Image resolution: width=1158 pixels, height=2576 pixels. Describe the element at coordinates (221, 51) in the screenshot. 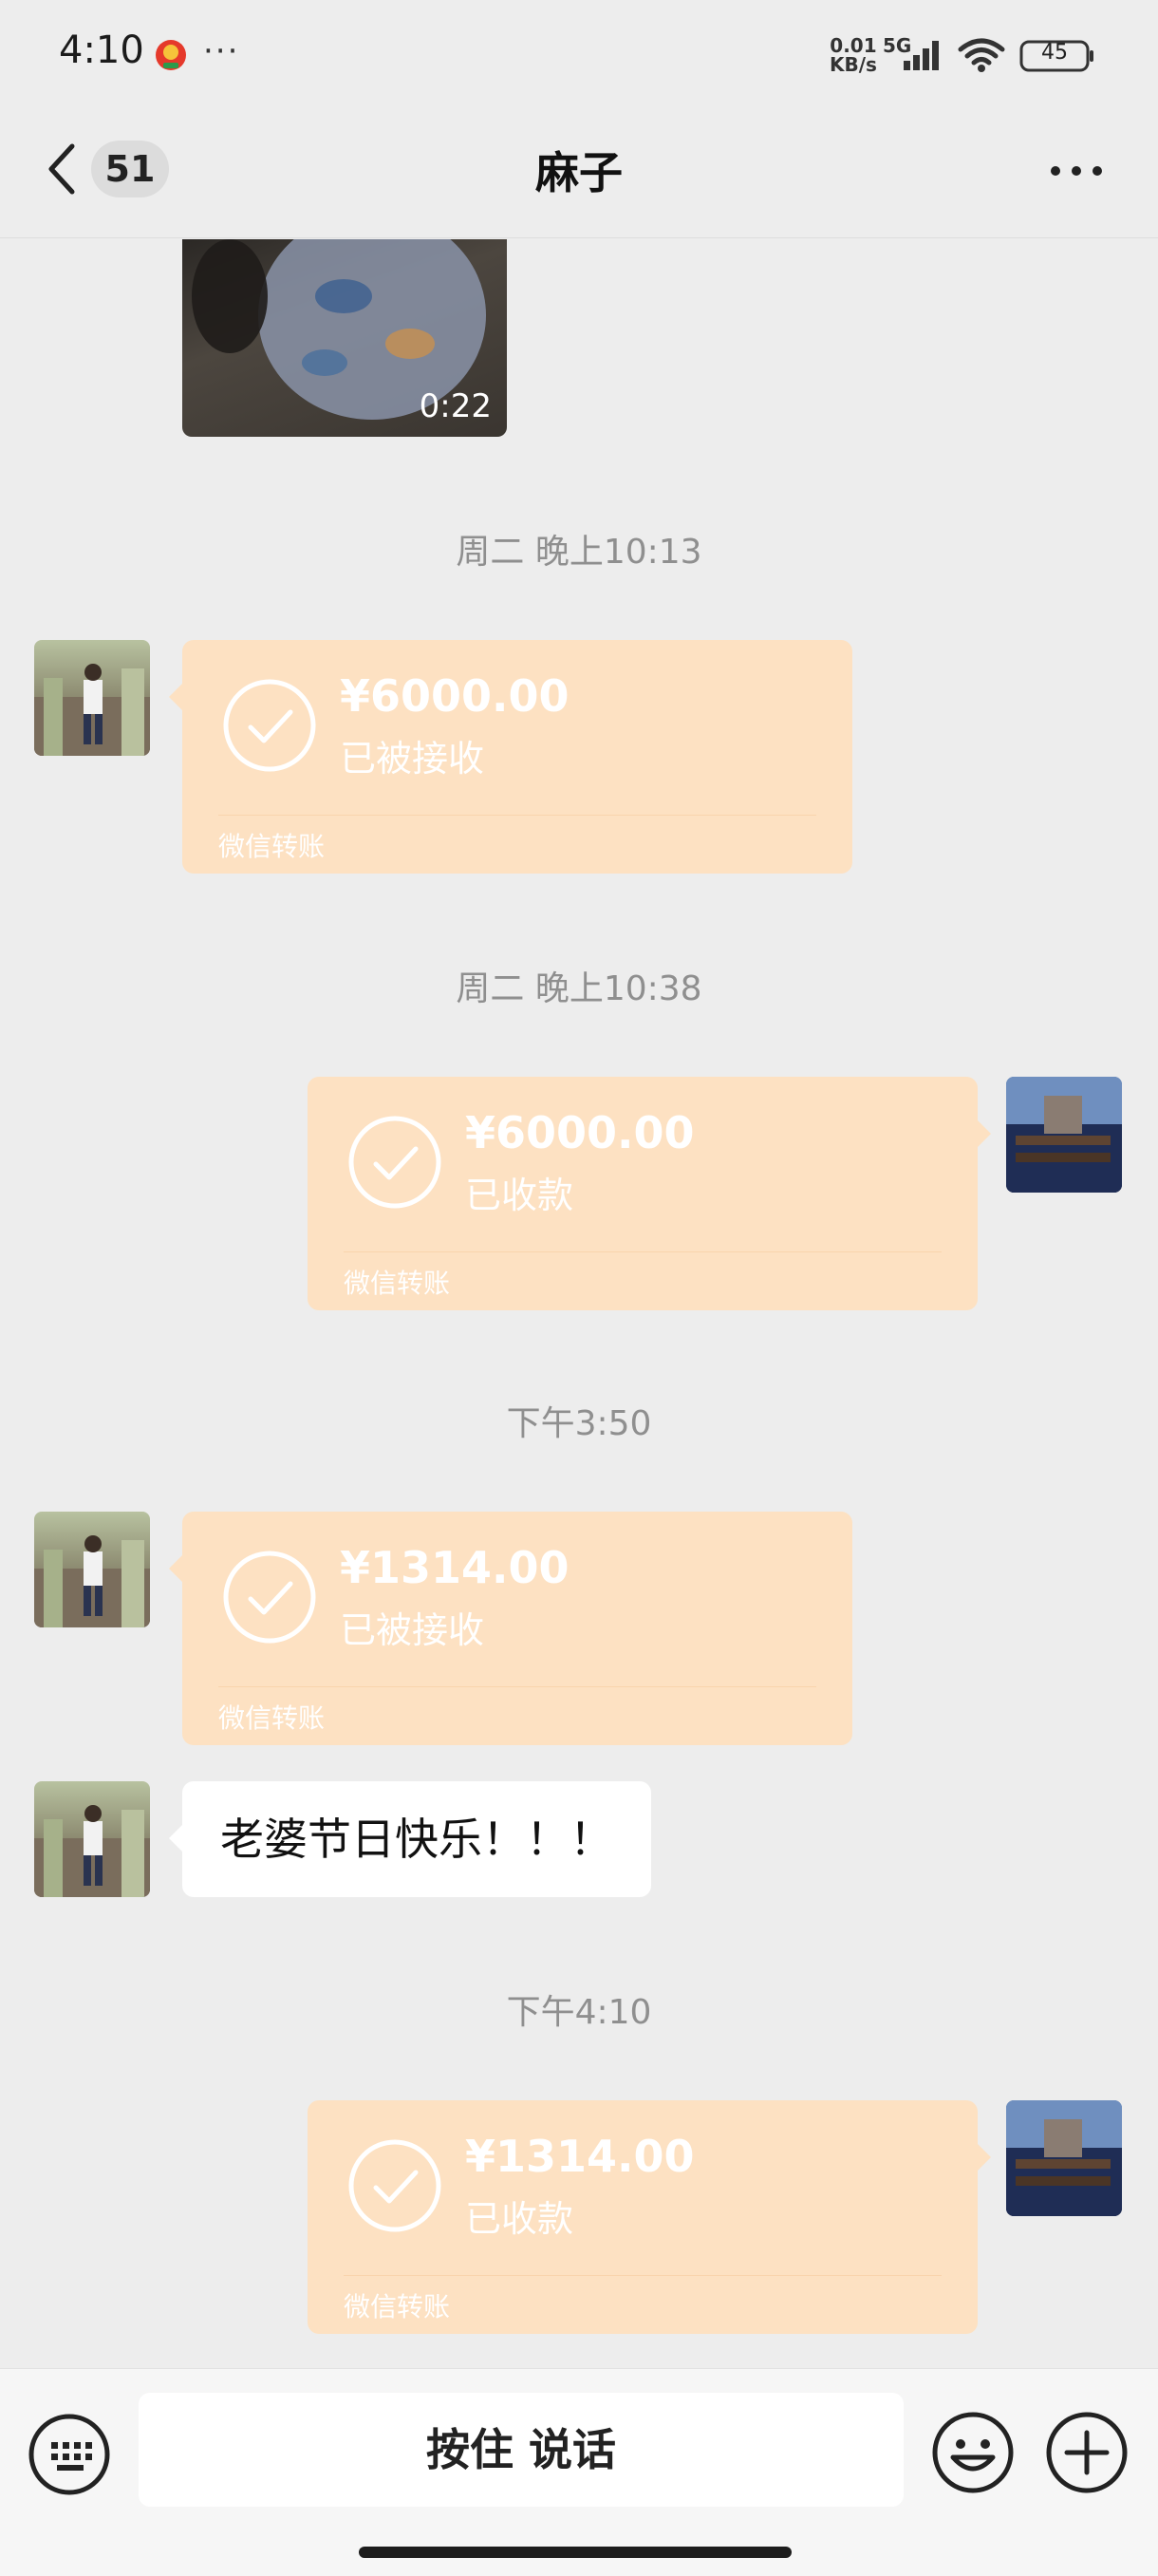

I see `status-more-indicator: ···` at that location.